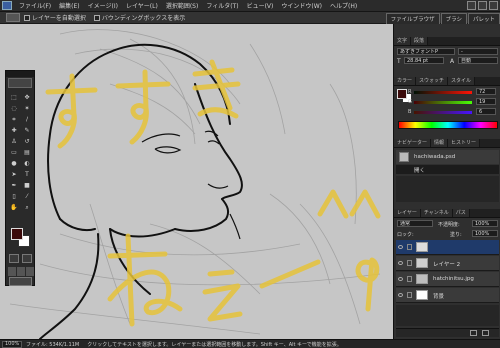 This screenshot has height=348, width=500. I want to click on menu-view: ビュー(V), so click(260, 5).